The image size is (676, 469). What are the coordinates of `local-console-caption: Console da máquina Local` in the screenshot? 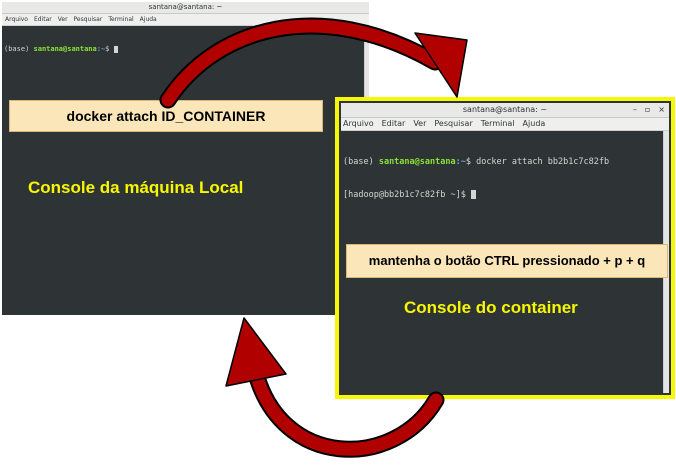 It's located at (136, 187).